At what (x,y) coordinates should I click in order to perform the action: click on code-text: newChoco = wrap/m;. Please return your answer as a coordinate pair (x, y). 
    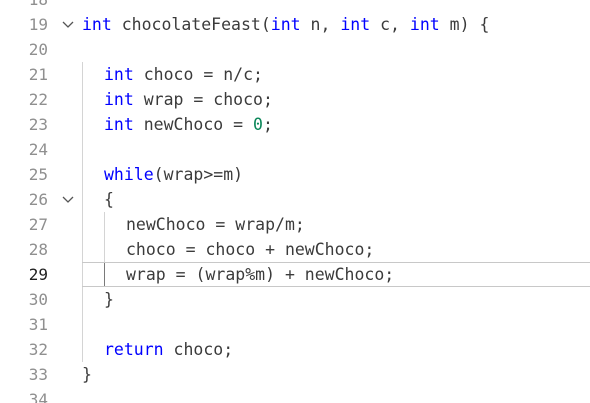
    Looking at the image, I should click on (215, 224).